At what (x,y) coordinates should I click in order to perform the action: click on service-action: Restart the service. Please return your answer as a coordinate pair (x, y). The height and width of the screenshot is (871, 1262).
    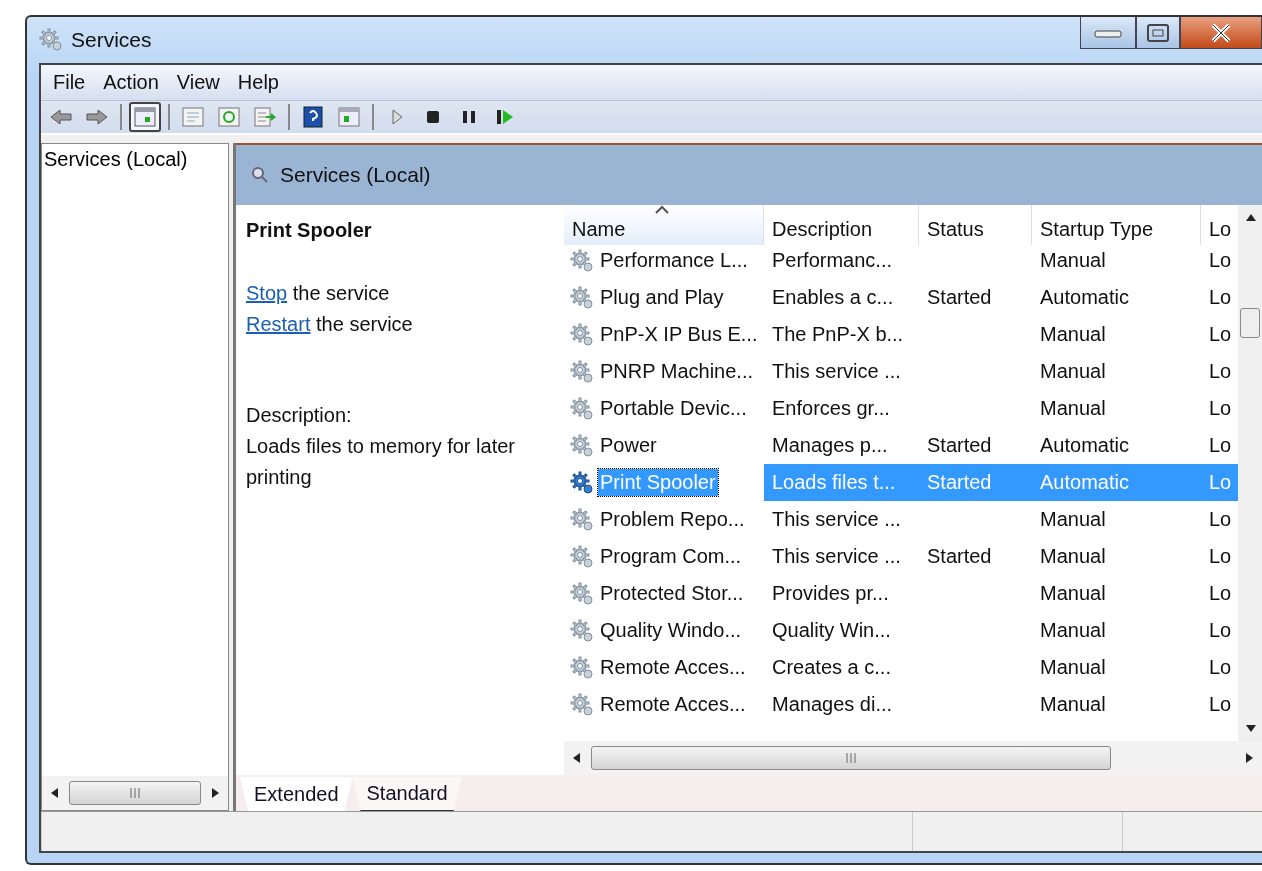
    Looking at the image, I should click on (330, 324).